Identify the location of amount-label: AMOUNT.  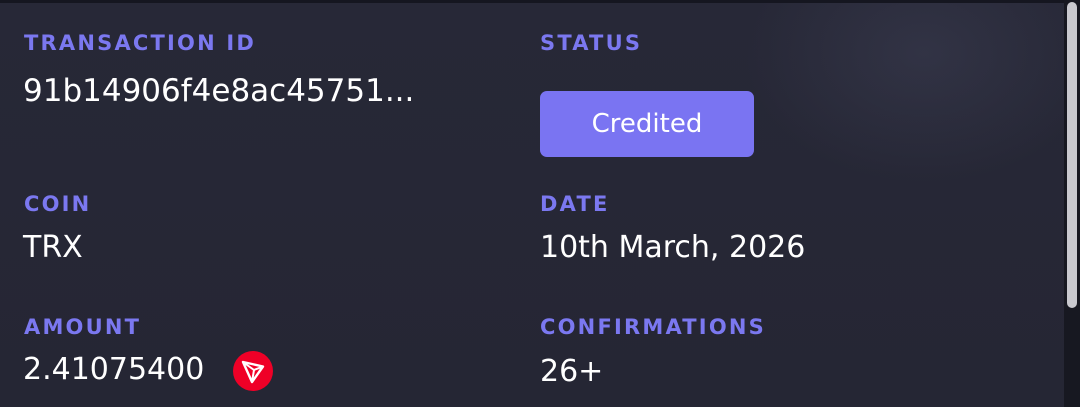
(83, 327).